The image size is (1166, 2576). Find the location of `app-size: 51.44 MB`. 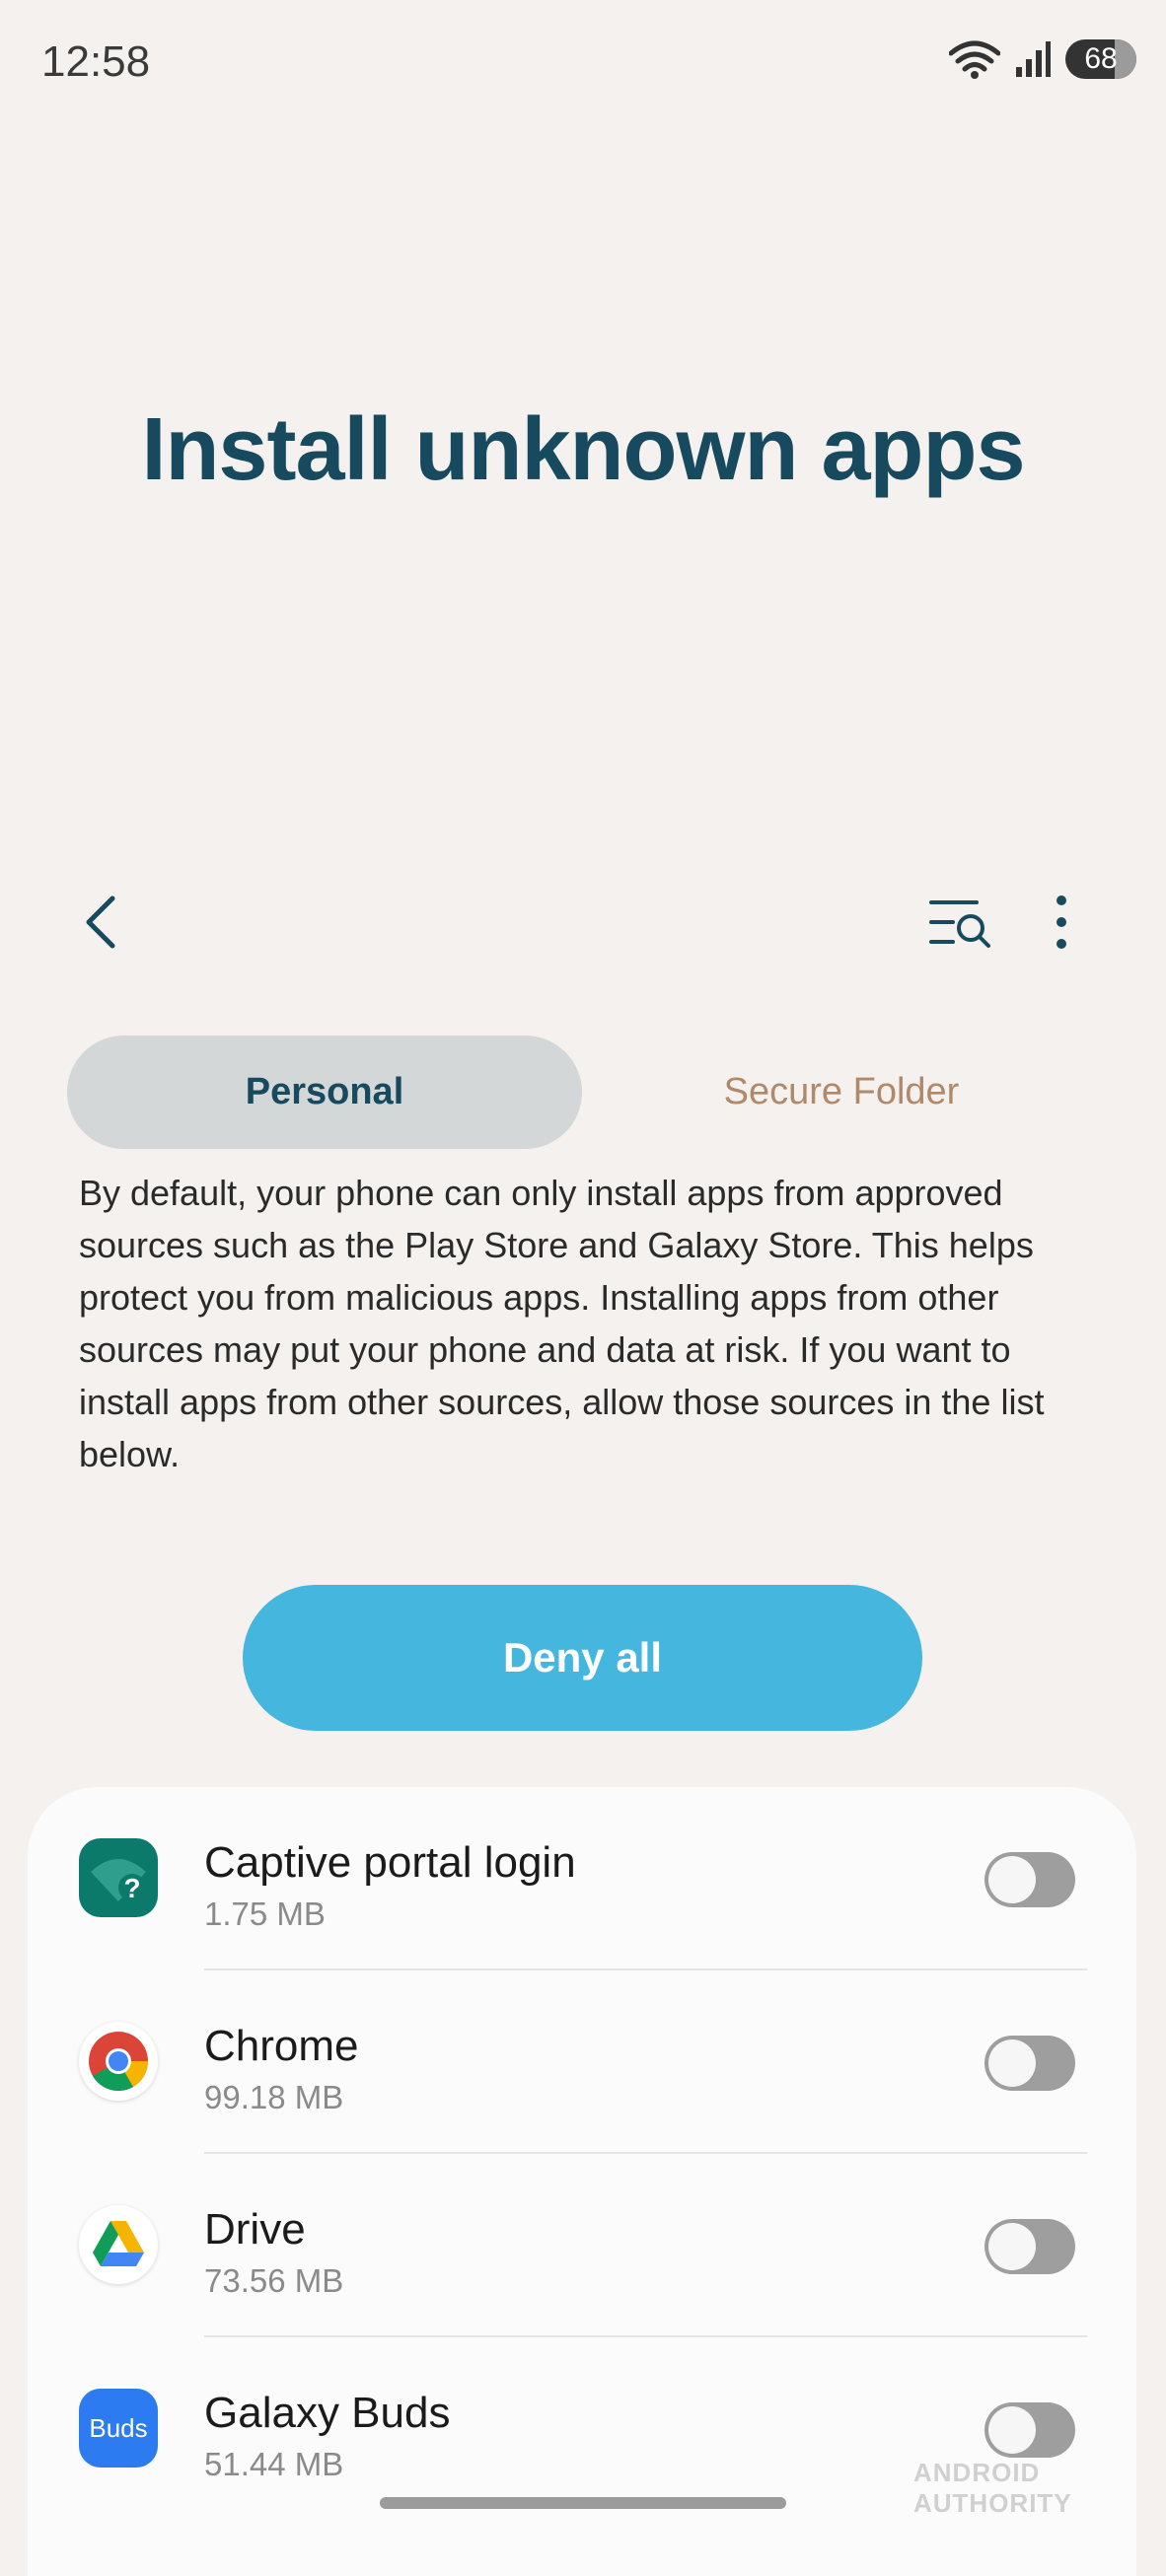

app-size: 51.44 MB is located at coordinates (274, 2464).